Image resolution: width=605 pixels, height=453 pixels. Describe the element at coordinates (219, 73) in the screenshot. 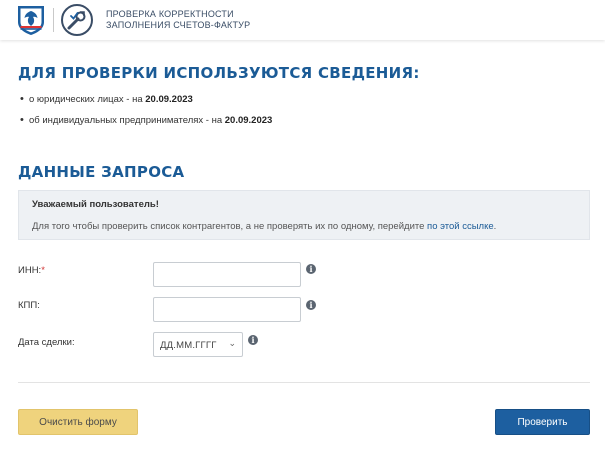

I see `sources-heading: ДЛЯ ПРОВЕРКИ ИСПОЛЬЗУЮТСЯ СВЕДЕНИЯ:` at that location.